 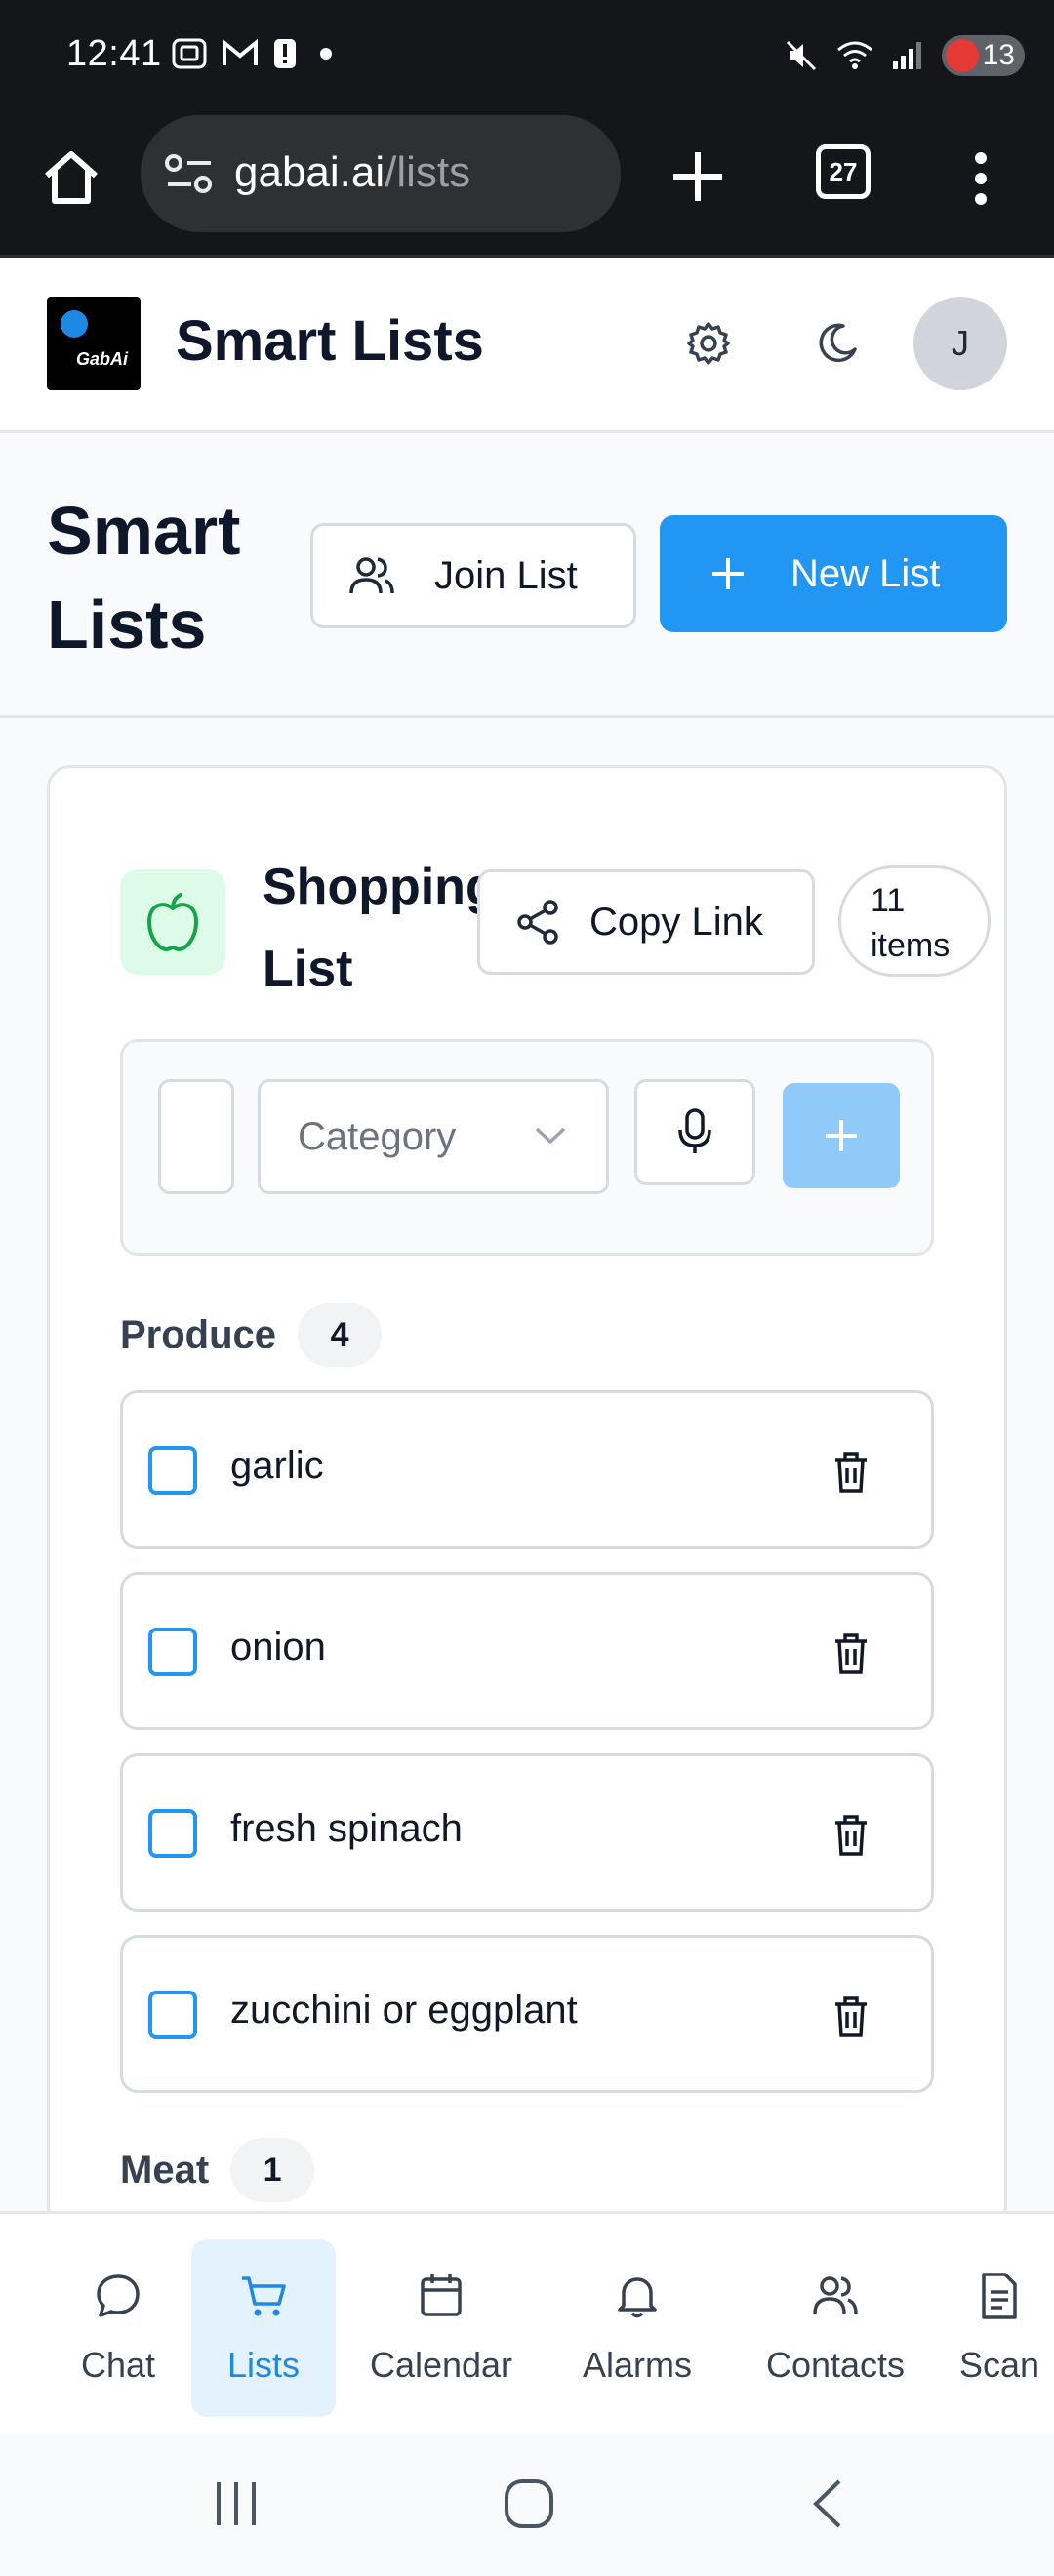 What do you see at coordinates (165, 2170) in the screenshot?
I see `section-name: Meat` at bounding box center [165, 2170].